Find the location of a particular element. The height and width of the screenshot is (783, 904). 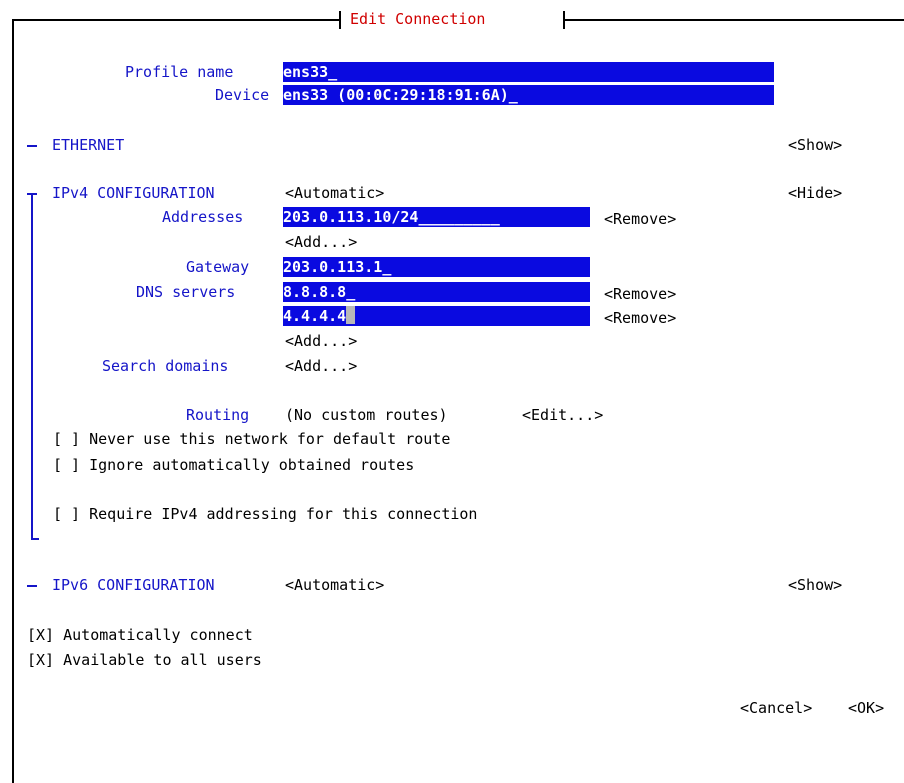

gateway-label: Gateway is located at coordinates (218, 267).